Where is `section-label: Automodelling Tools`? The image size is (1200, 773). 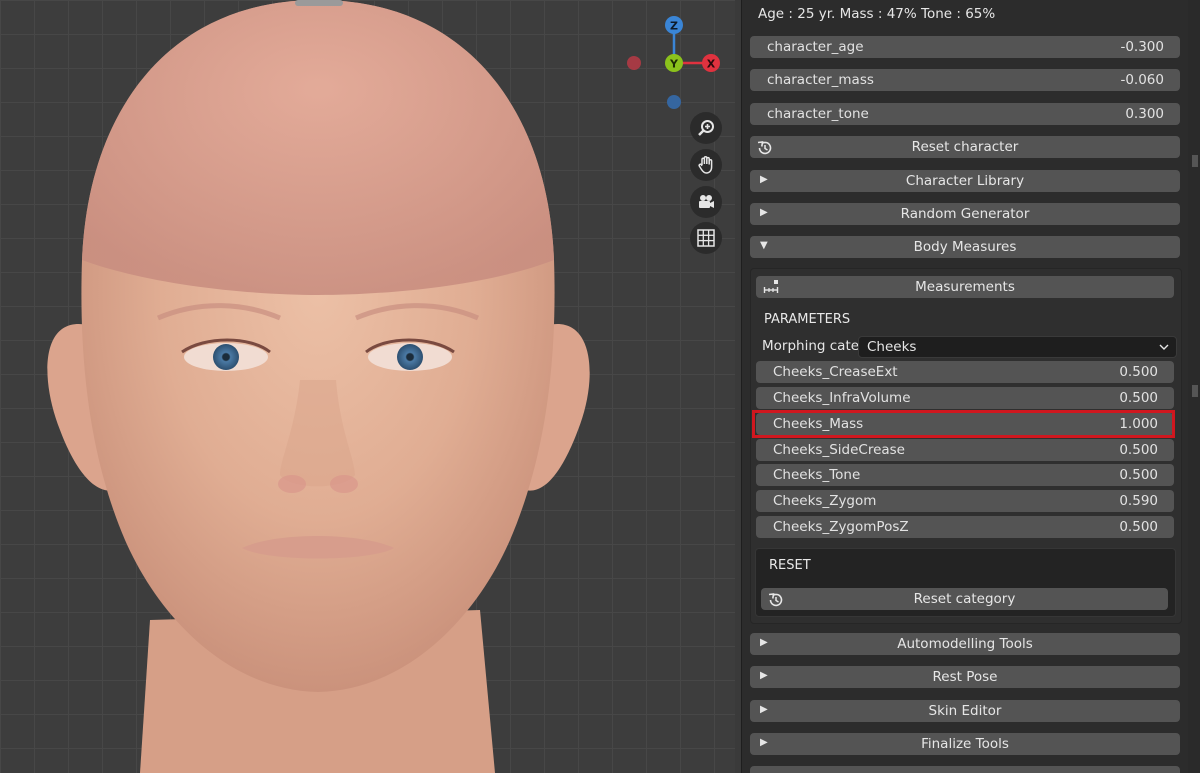 section-label: Automodelling Tools is located at coordinates (965, 644).